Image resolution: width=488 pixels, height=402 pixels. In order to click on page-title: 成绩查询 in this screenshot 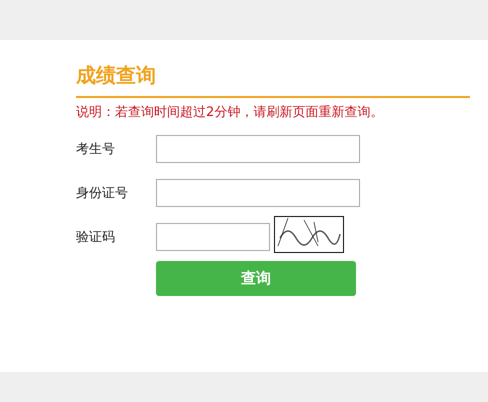, I will do `click(116, 75)`.